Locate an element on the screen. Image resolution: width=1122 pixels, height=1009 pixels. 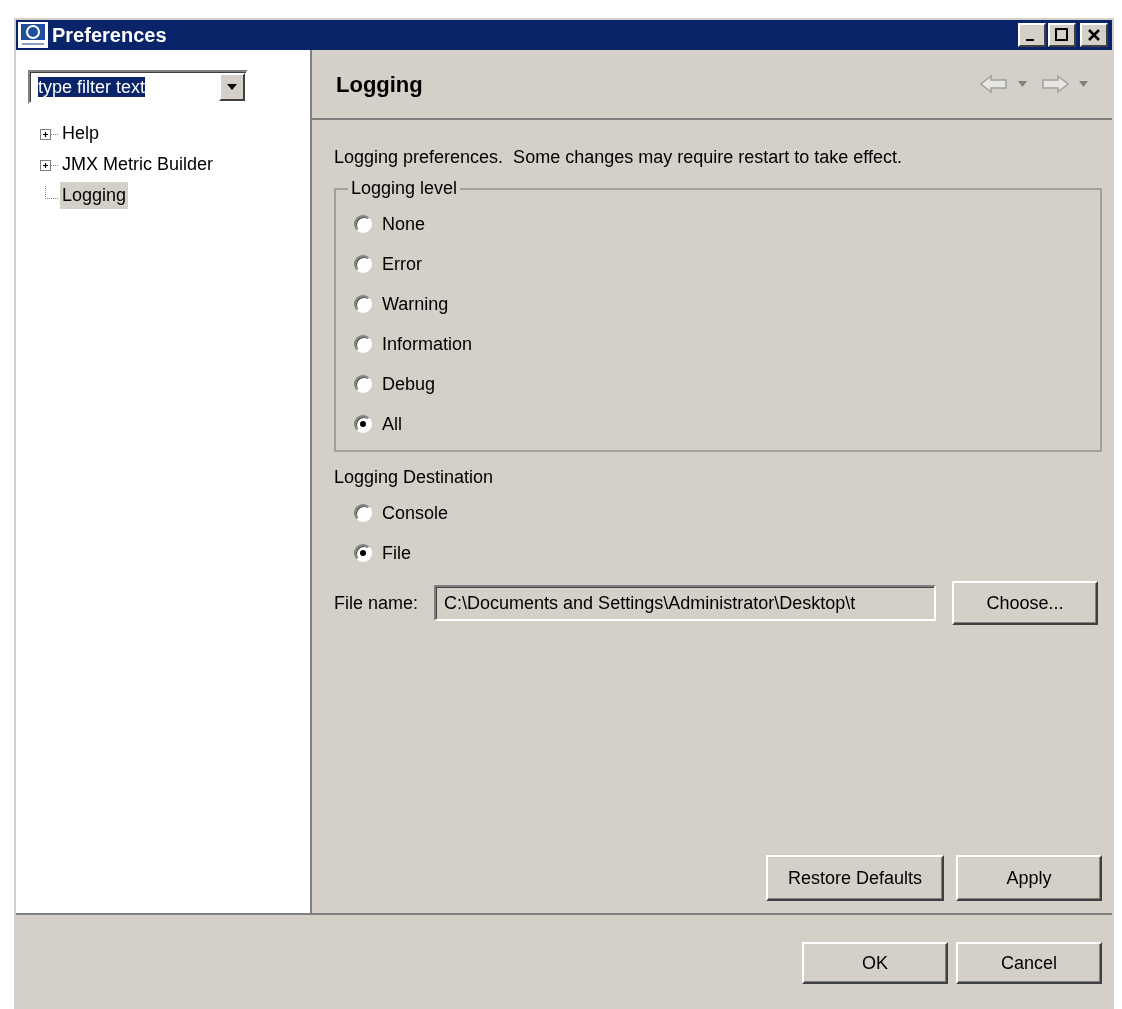
description-text: Logging preferences. Some changes may require restart to take effect. is located at coordinates (618, 157).